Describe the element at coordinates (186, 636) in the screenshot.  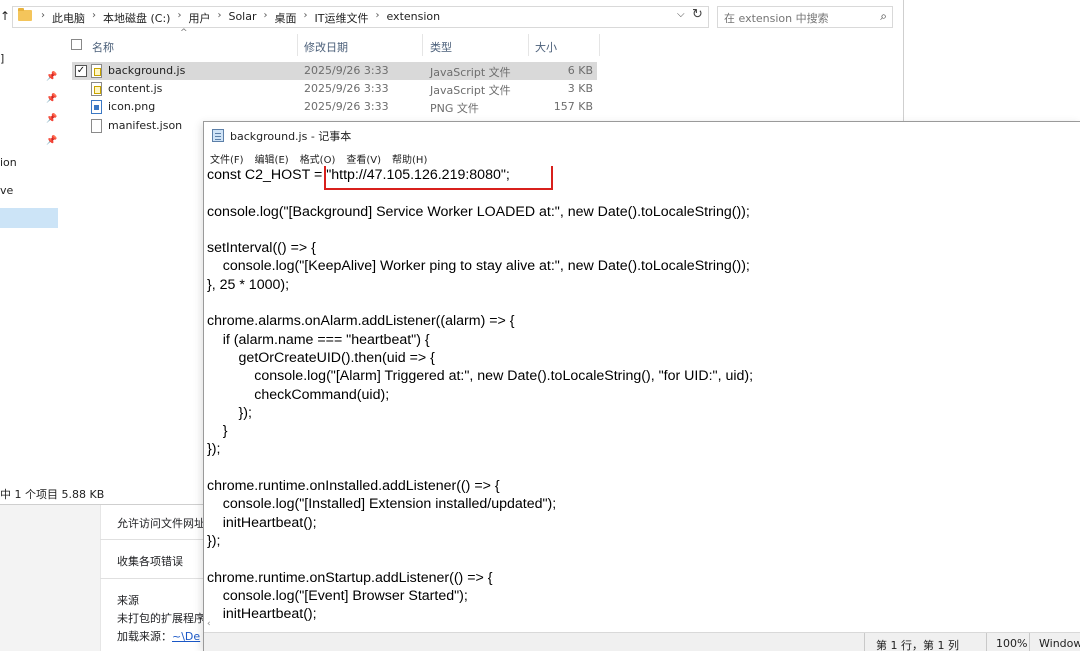
I see `load-source-link: ~\De` at that location.